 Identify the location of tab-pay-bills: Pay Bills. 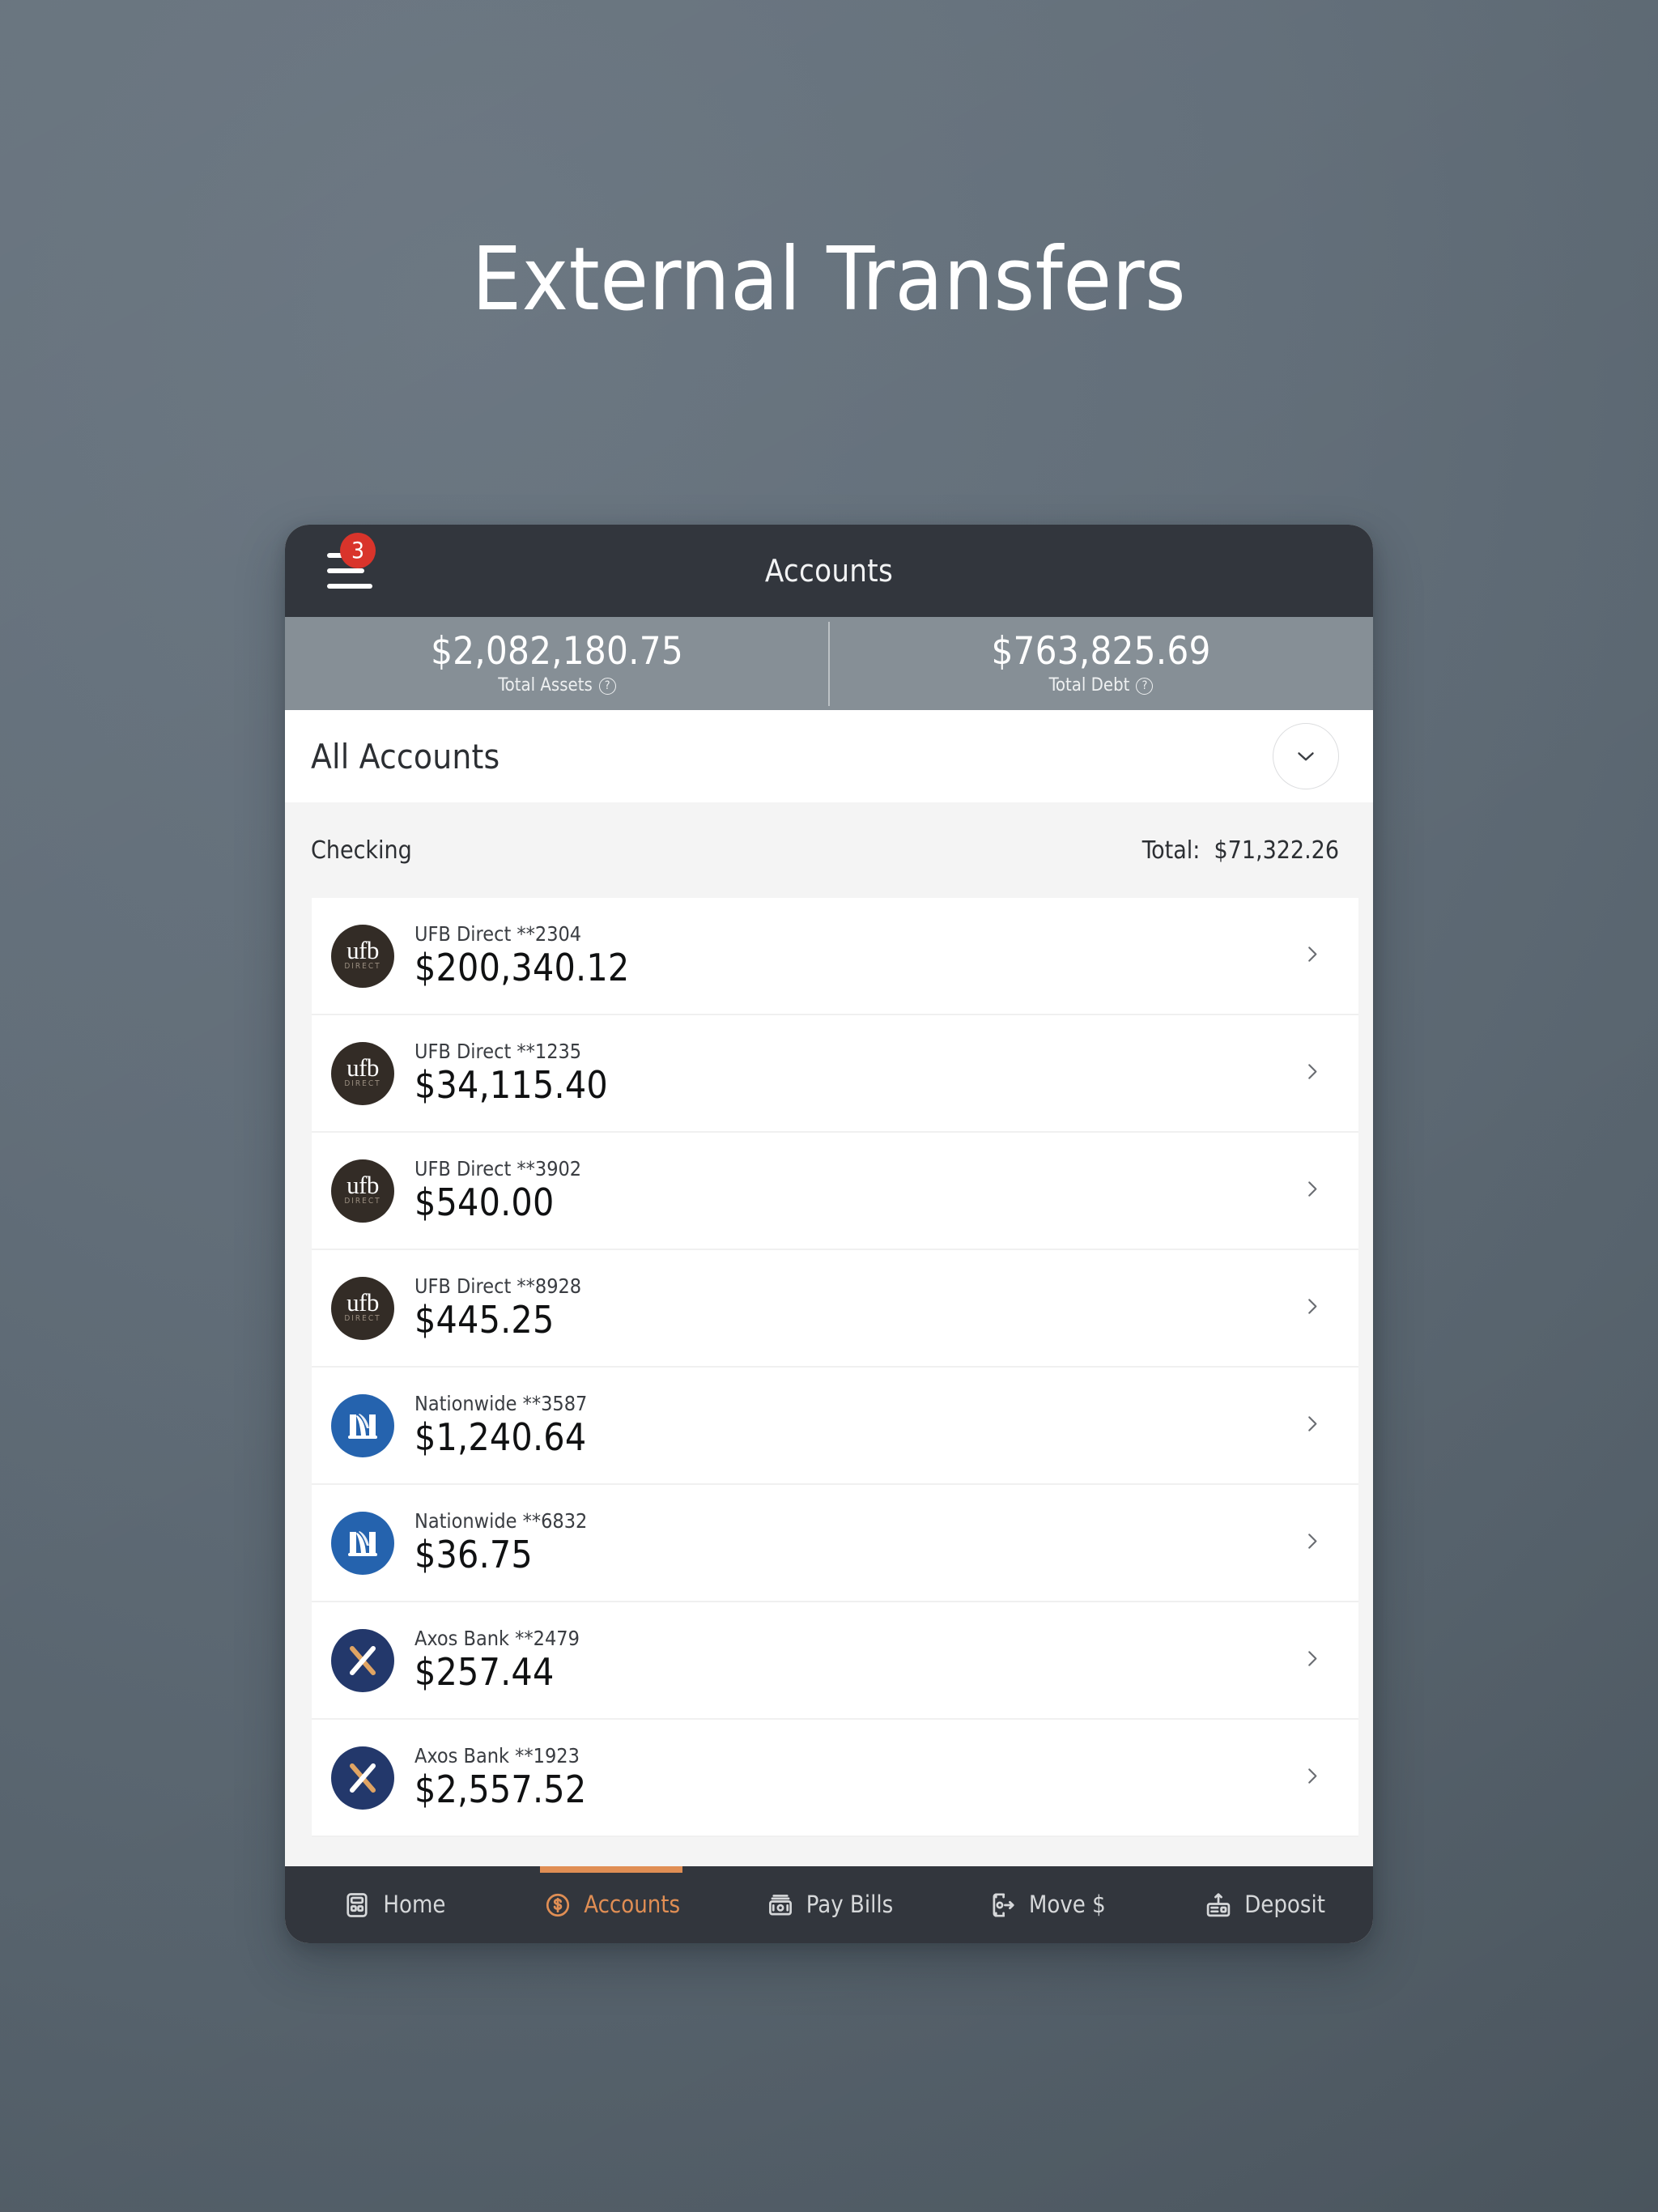
(829, 1905).